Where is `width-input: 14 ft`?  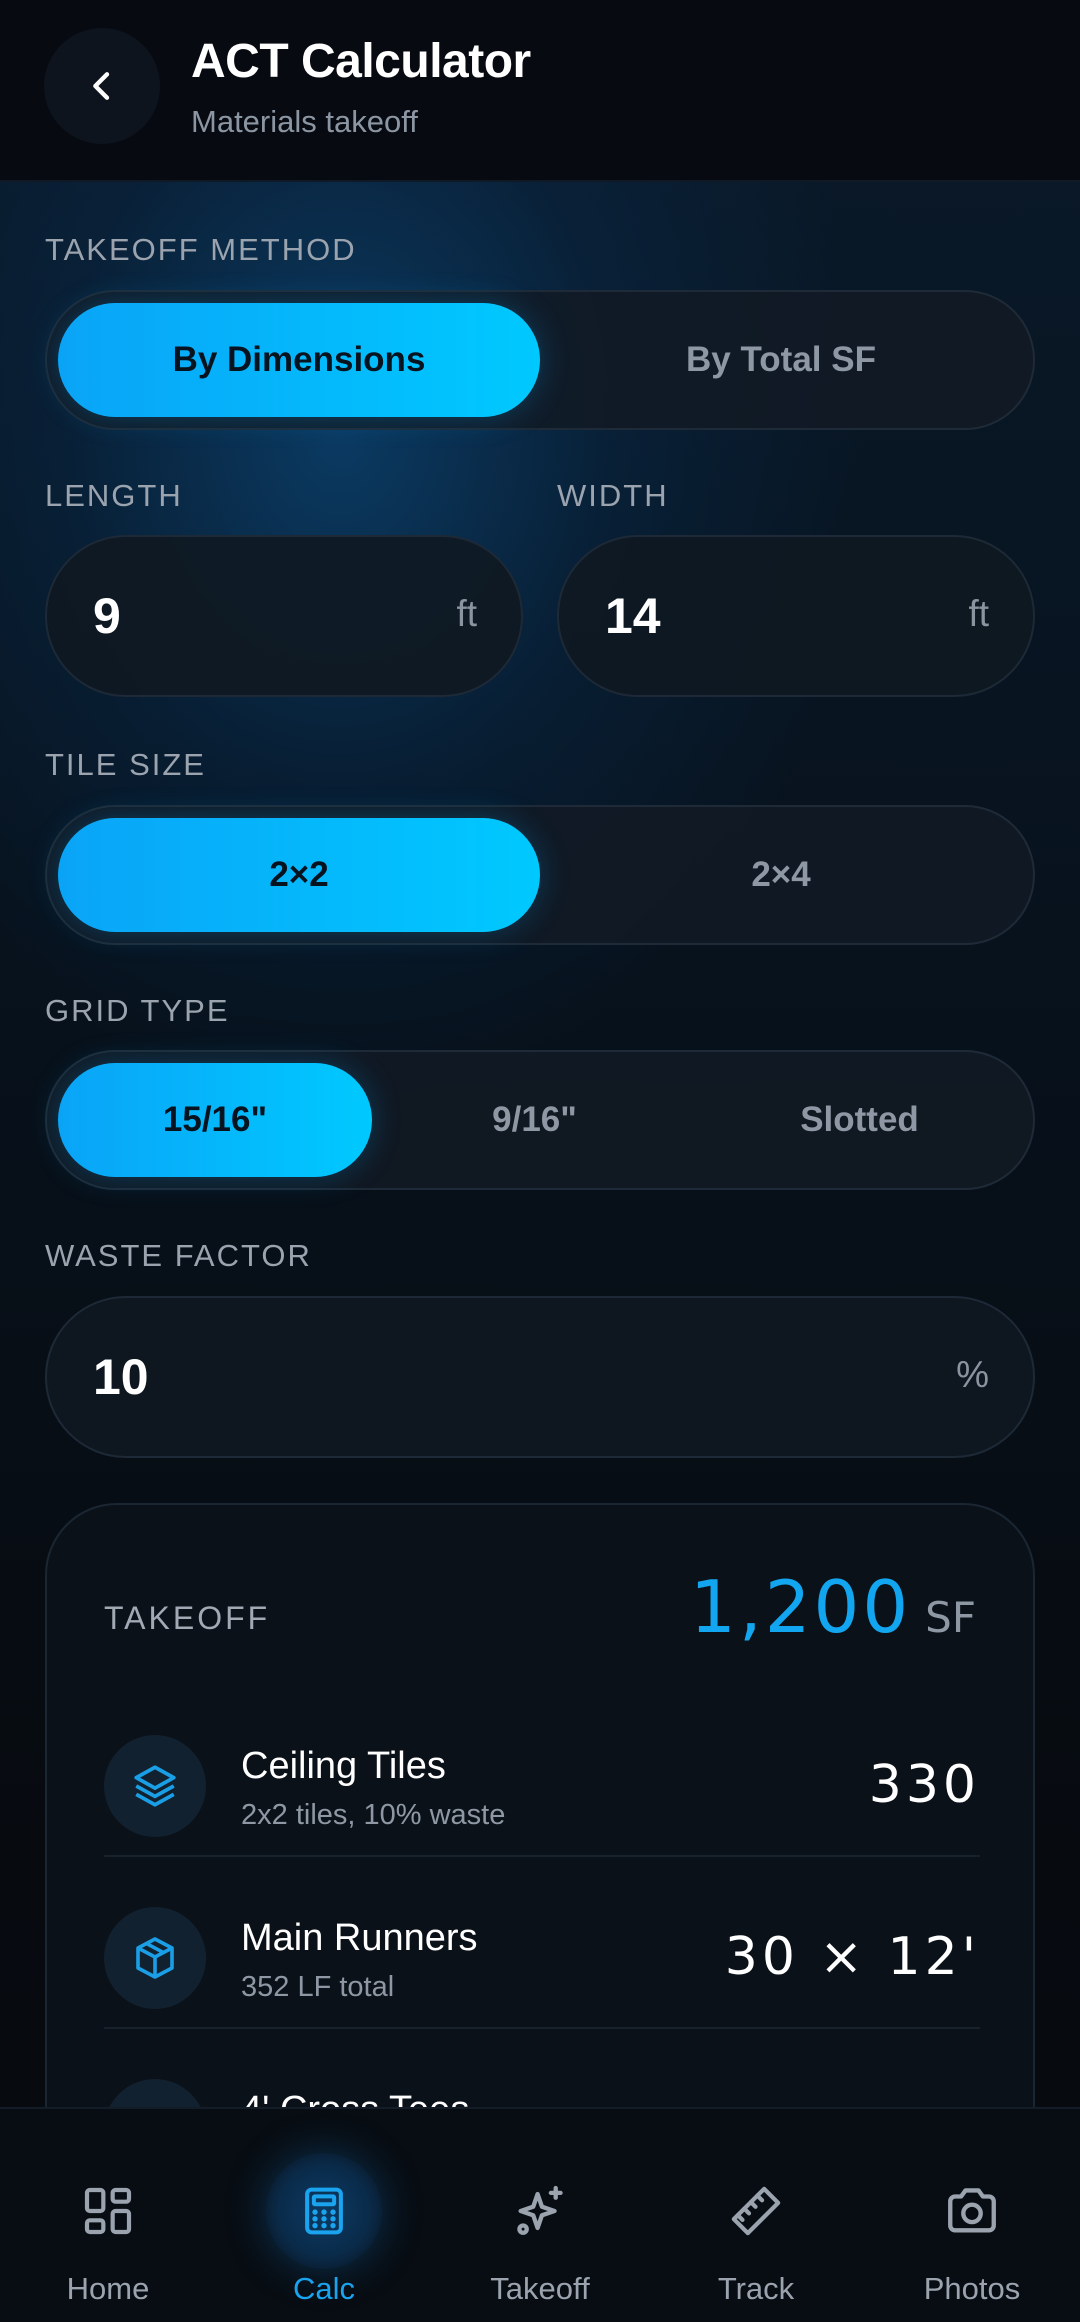 width-input: 14 ft is located at coordinates (796, 616).